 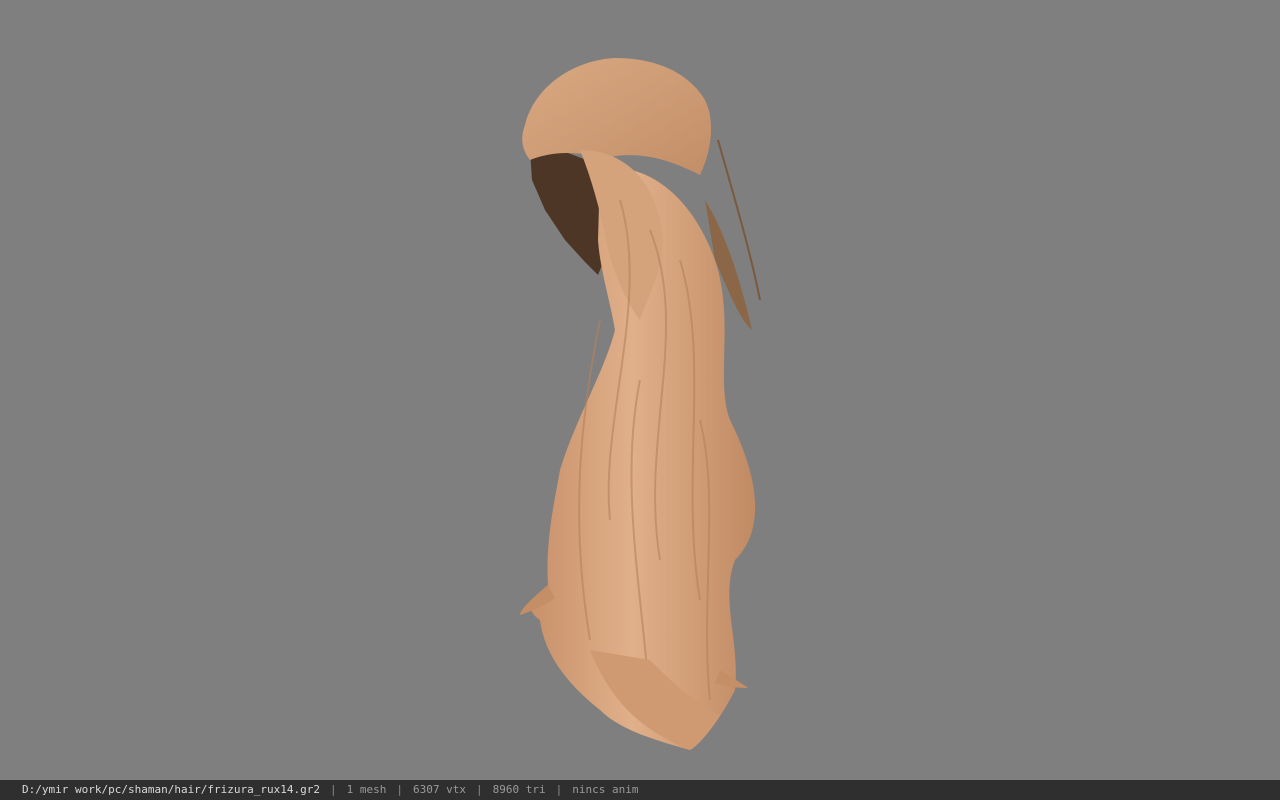 What do you see at coordinates (366, 789) in the screenshot?
I see `mesh-count-label: 1 mesh` at bounding box center [366, 789].